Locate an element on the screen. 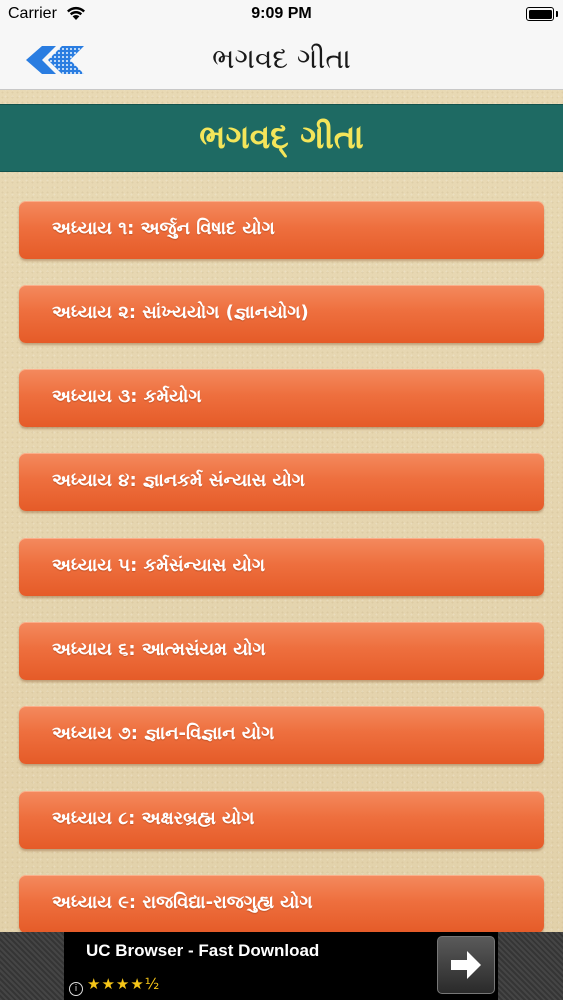 The image size is (563, 1000). ad-content: UC Browser - Fast Download i ★★★★½ is located at coordinates (281, 966).